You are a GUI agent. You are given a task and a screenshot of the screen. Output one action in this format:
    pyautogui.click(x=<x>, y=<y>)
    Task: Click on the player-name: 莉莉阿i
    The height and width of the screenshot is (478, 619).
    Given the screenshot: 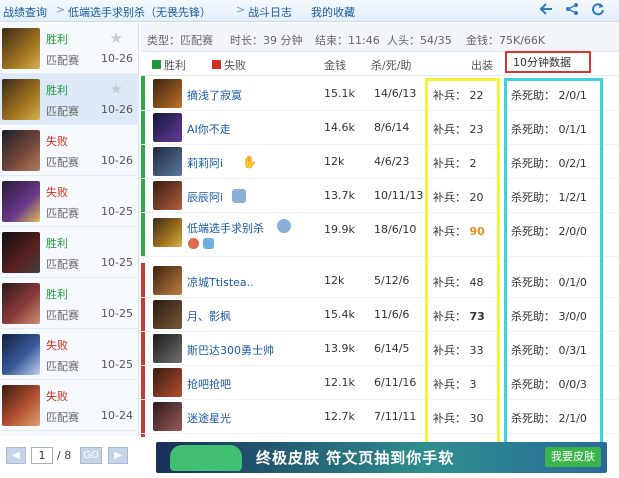 What is the action you would take?
    pyautogui.click(x=205, y=163)
    